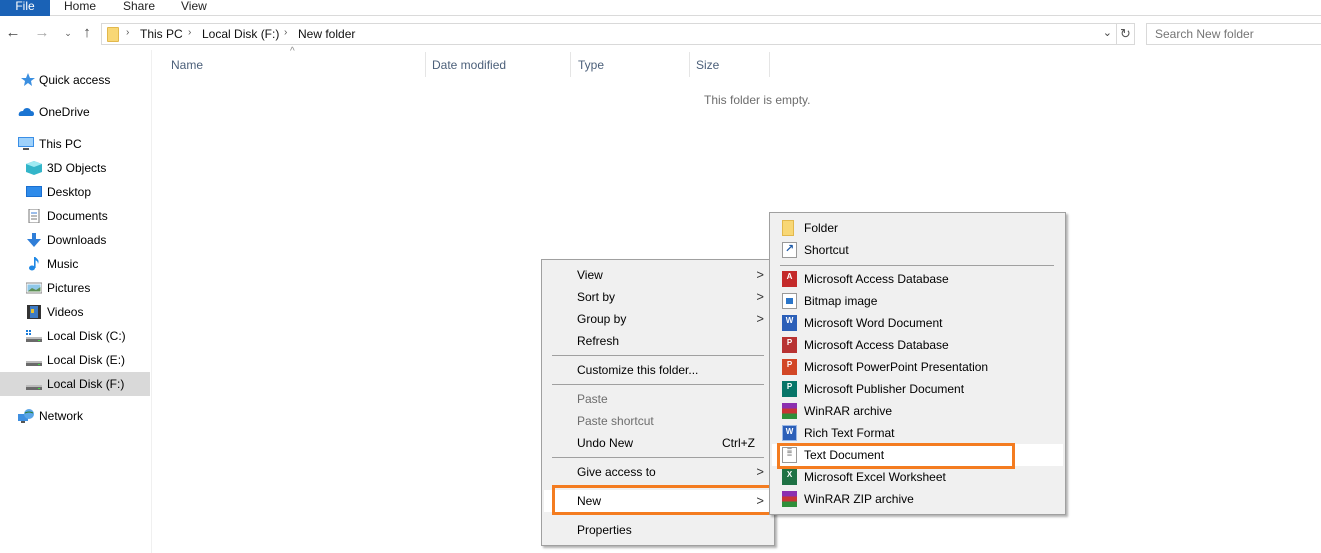 This screenshot has height=553, width=1321. Describe the element at coordinates (80, 8) in the screenshot. I see `tab-home: Home` at that location.